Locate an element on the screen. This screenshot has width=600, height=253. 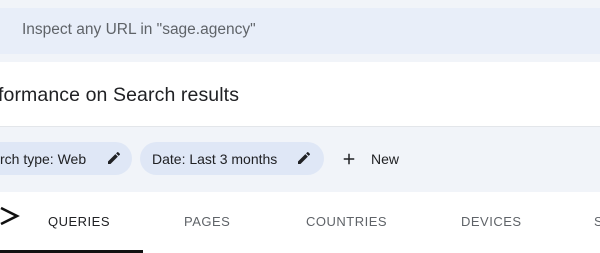
date-filter-chip: Date: Last 3 months is located at coordinates (232, 158).